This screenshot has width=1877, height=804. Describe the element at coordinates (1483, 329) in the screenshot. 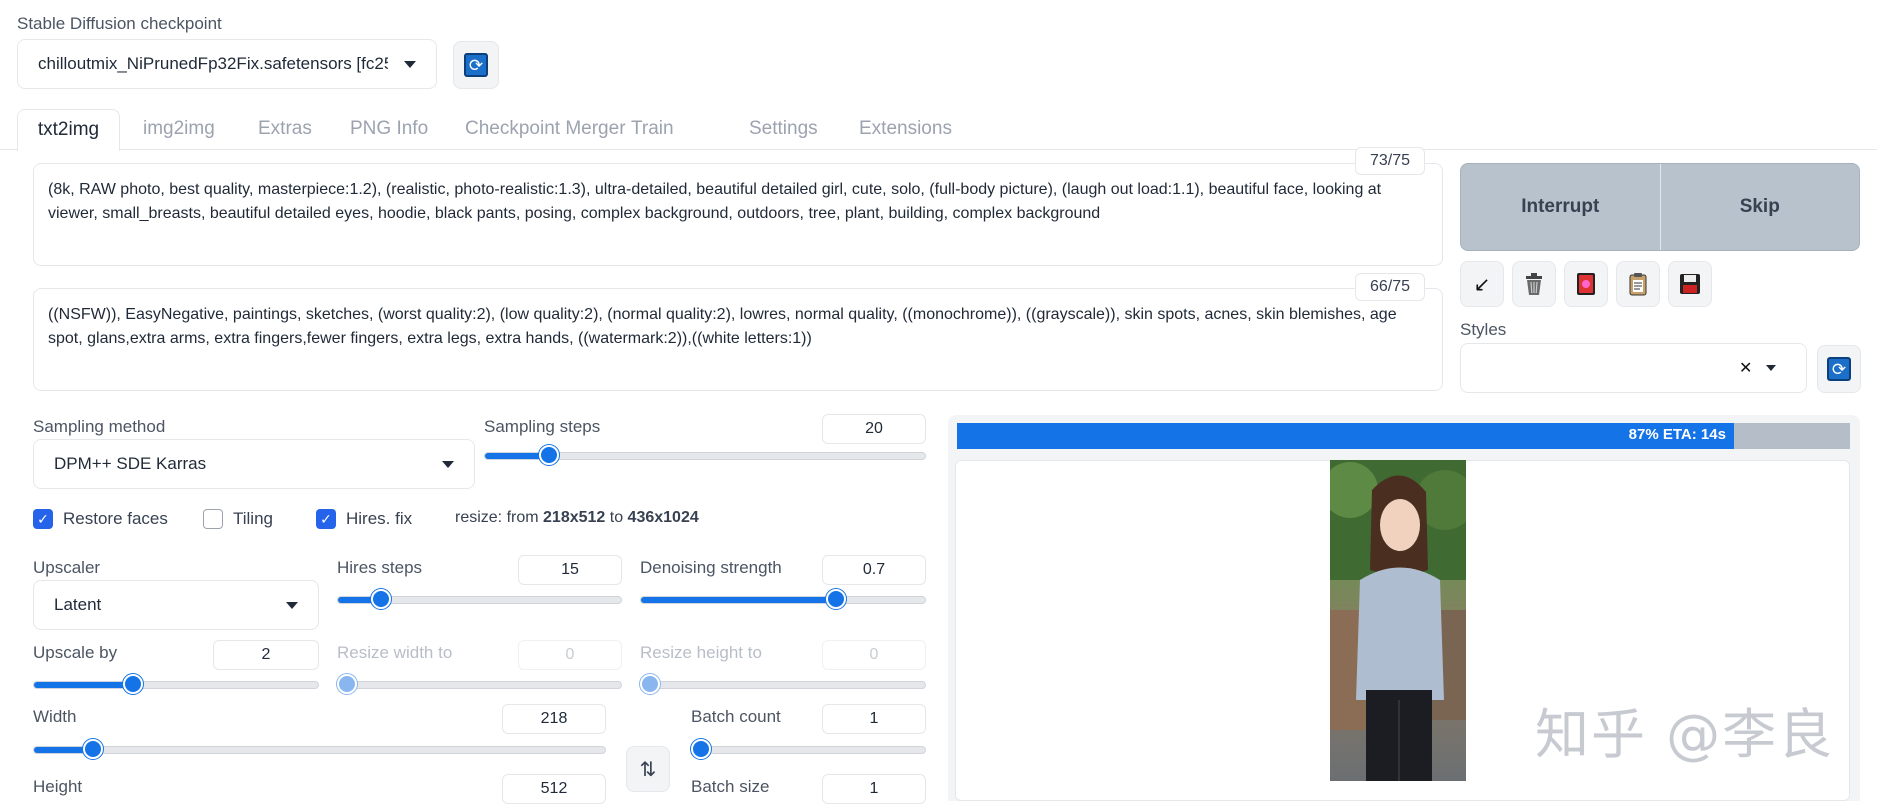

I see `styles-label: Styles` at that location.